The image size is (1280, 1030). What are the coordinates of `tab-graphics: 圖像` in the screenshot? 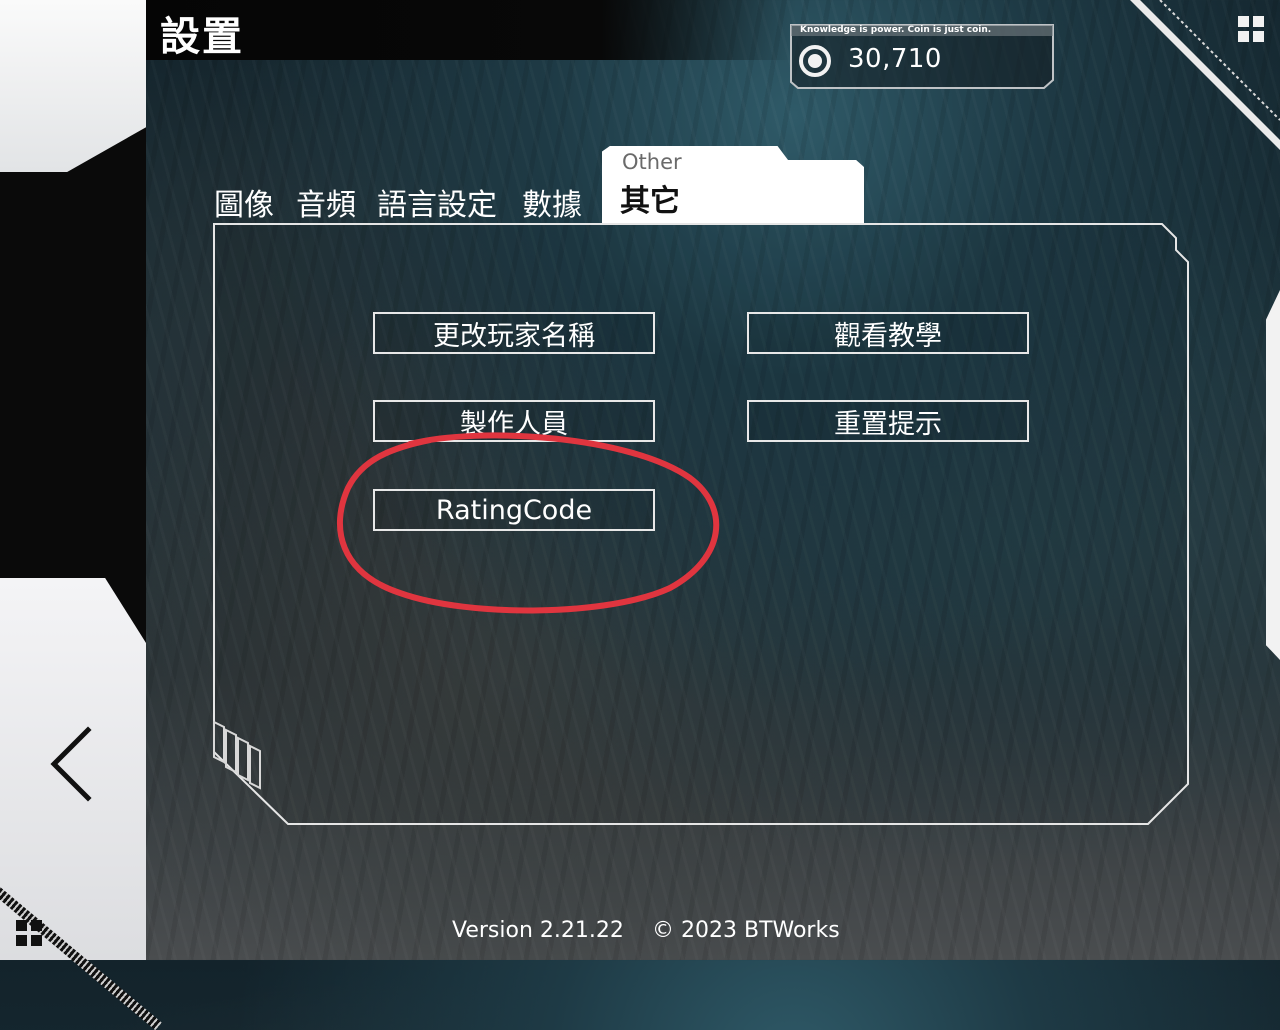 It's located at (244, 202).